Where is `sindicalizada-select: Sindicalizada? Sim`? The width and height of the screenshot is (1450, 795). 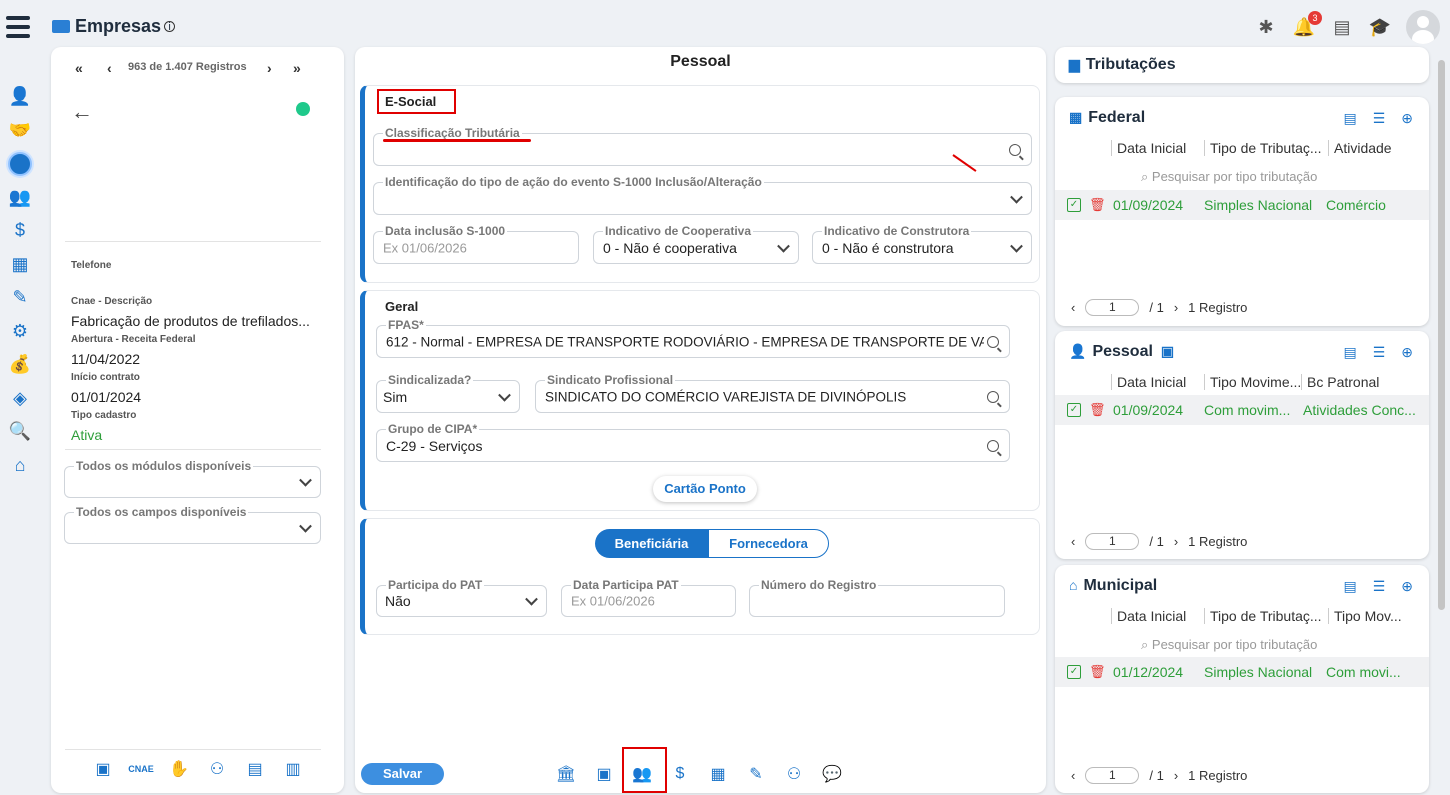
sindicalizada-select: Sindicalizada? Sim is located at coordinates (448, 393).